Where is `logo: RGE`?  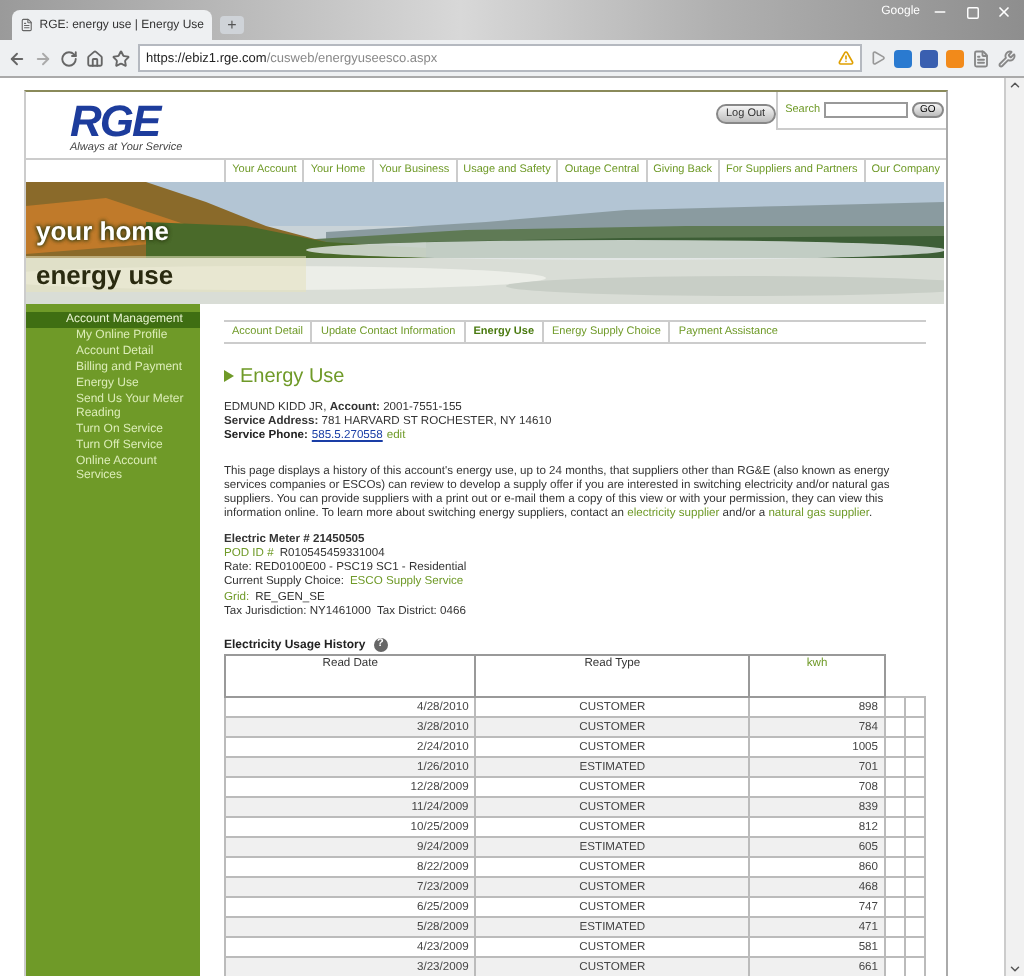 logo: RGE is located at coordinates (193, 122).